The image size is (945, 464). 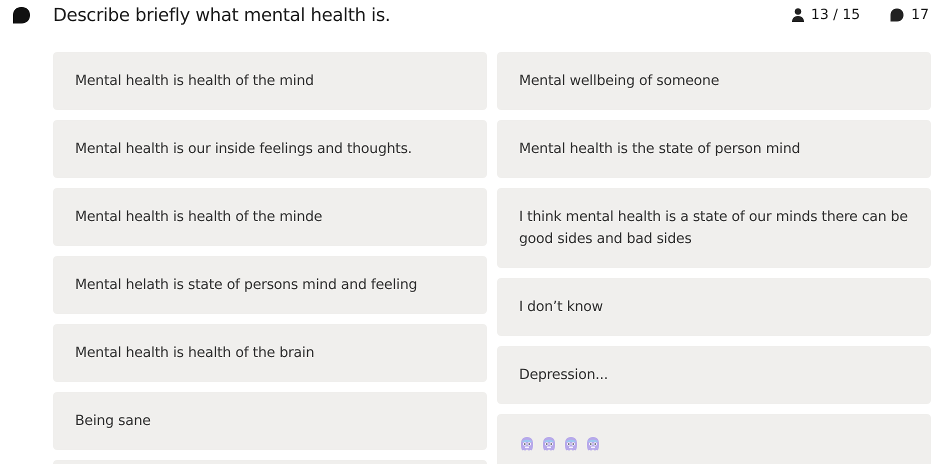 I want to click on response-card: Mental health is health of the mind, so click(x=270, y=81).